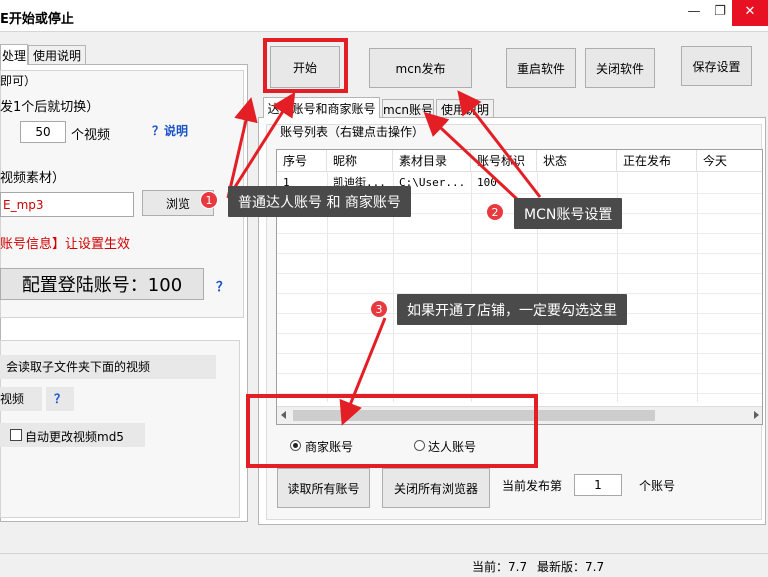 The image size is (768, 577). I want to click on annotation-badge-3: 3, so click(379, 309).